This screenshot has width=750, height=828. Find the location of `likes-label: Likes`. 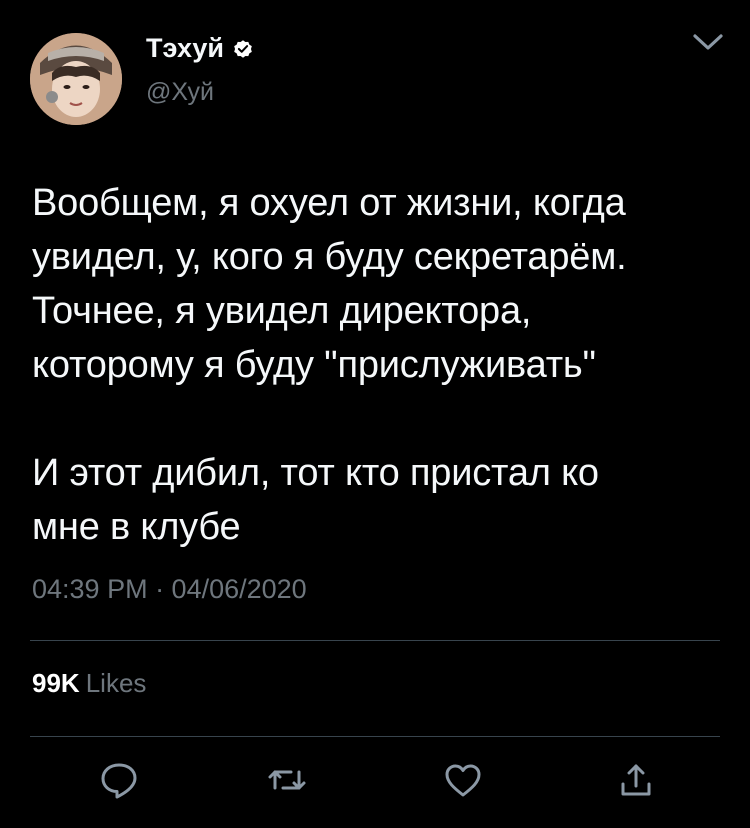

likes-label: Likes is located at coordinates (116, 683).